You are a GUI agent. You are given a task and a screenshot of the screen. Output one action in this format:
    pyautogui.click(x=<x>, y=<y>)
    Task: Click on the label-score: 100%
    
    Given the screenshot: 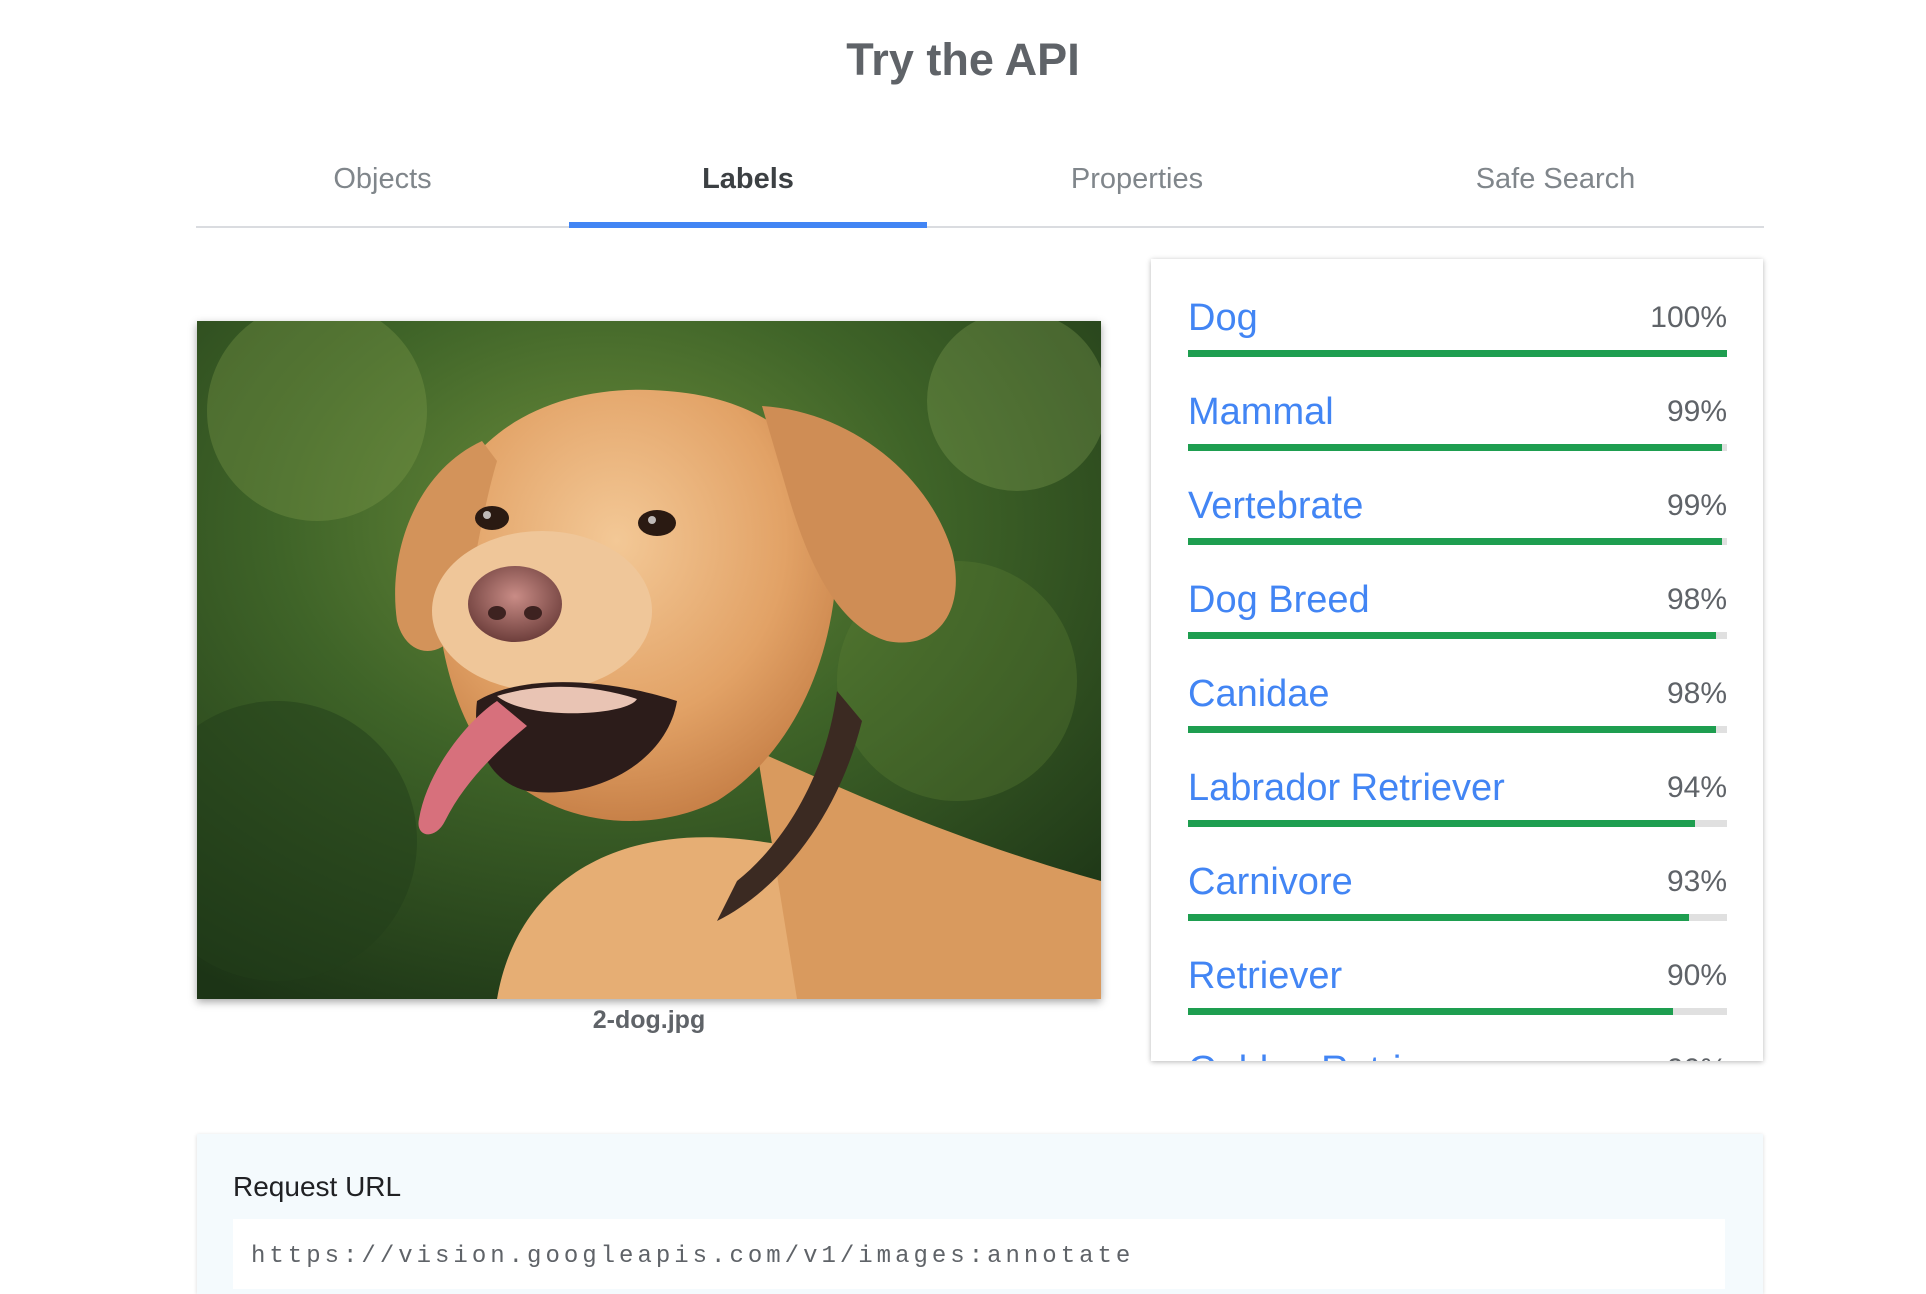 What is the action you would take?
    pyautogui.click(x=1688, y=317)
    